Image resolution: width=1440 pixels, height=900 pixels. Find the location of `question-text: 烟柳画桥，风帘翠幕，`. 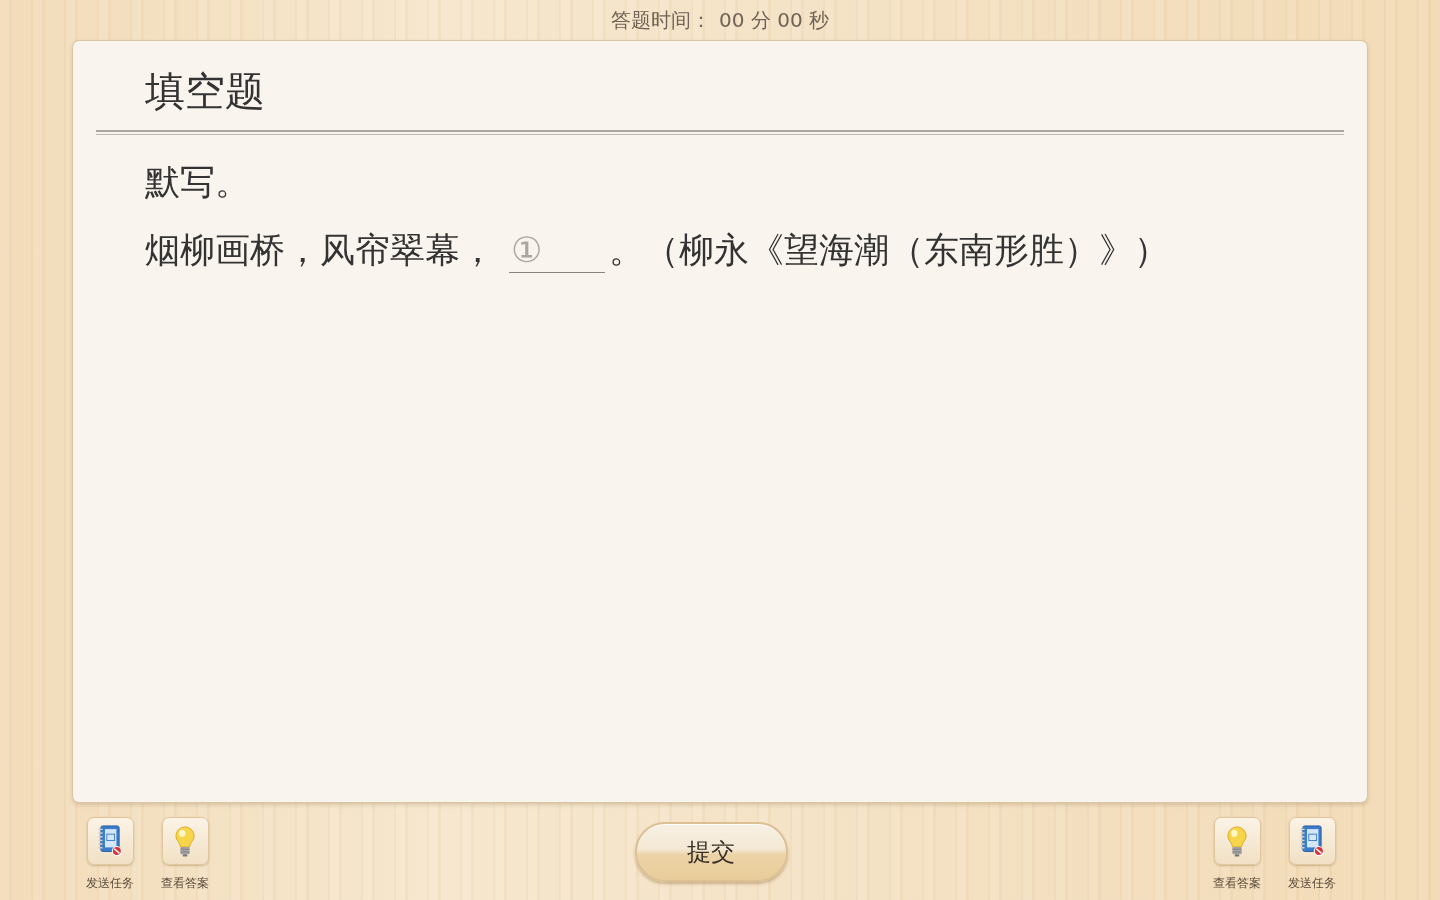

question-text: 烟柳画桥，风帘翠幕， is located at coordinates (320, 250).